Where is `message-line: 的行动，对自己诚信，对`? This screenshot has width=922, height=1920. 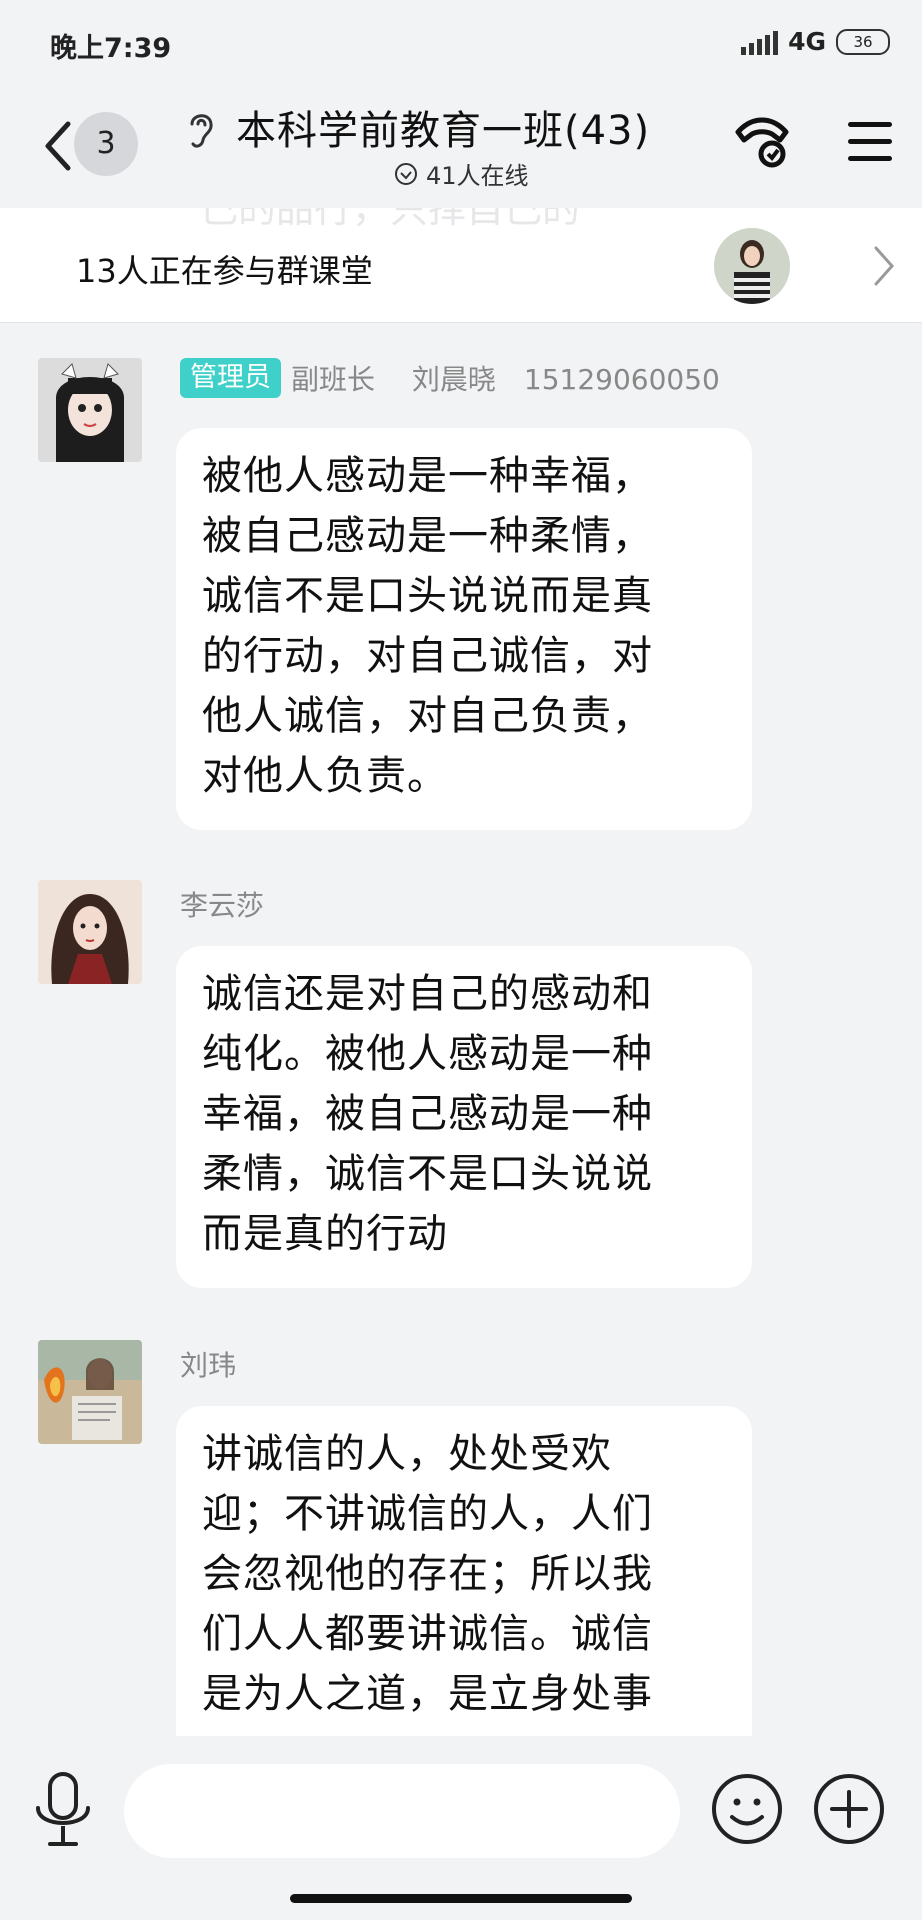
message-line: 的行动，对自己诚信，对 is located at coordinates (427, 656).